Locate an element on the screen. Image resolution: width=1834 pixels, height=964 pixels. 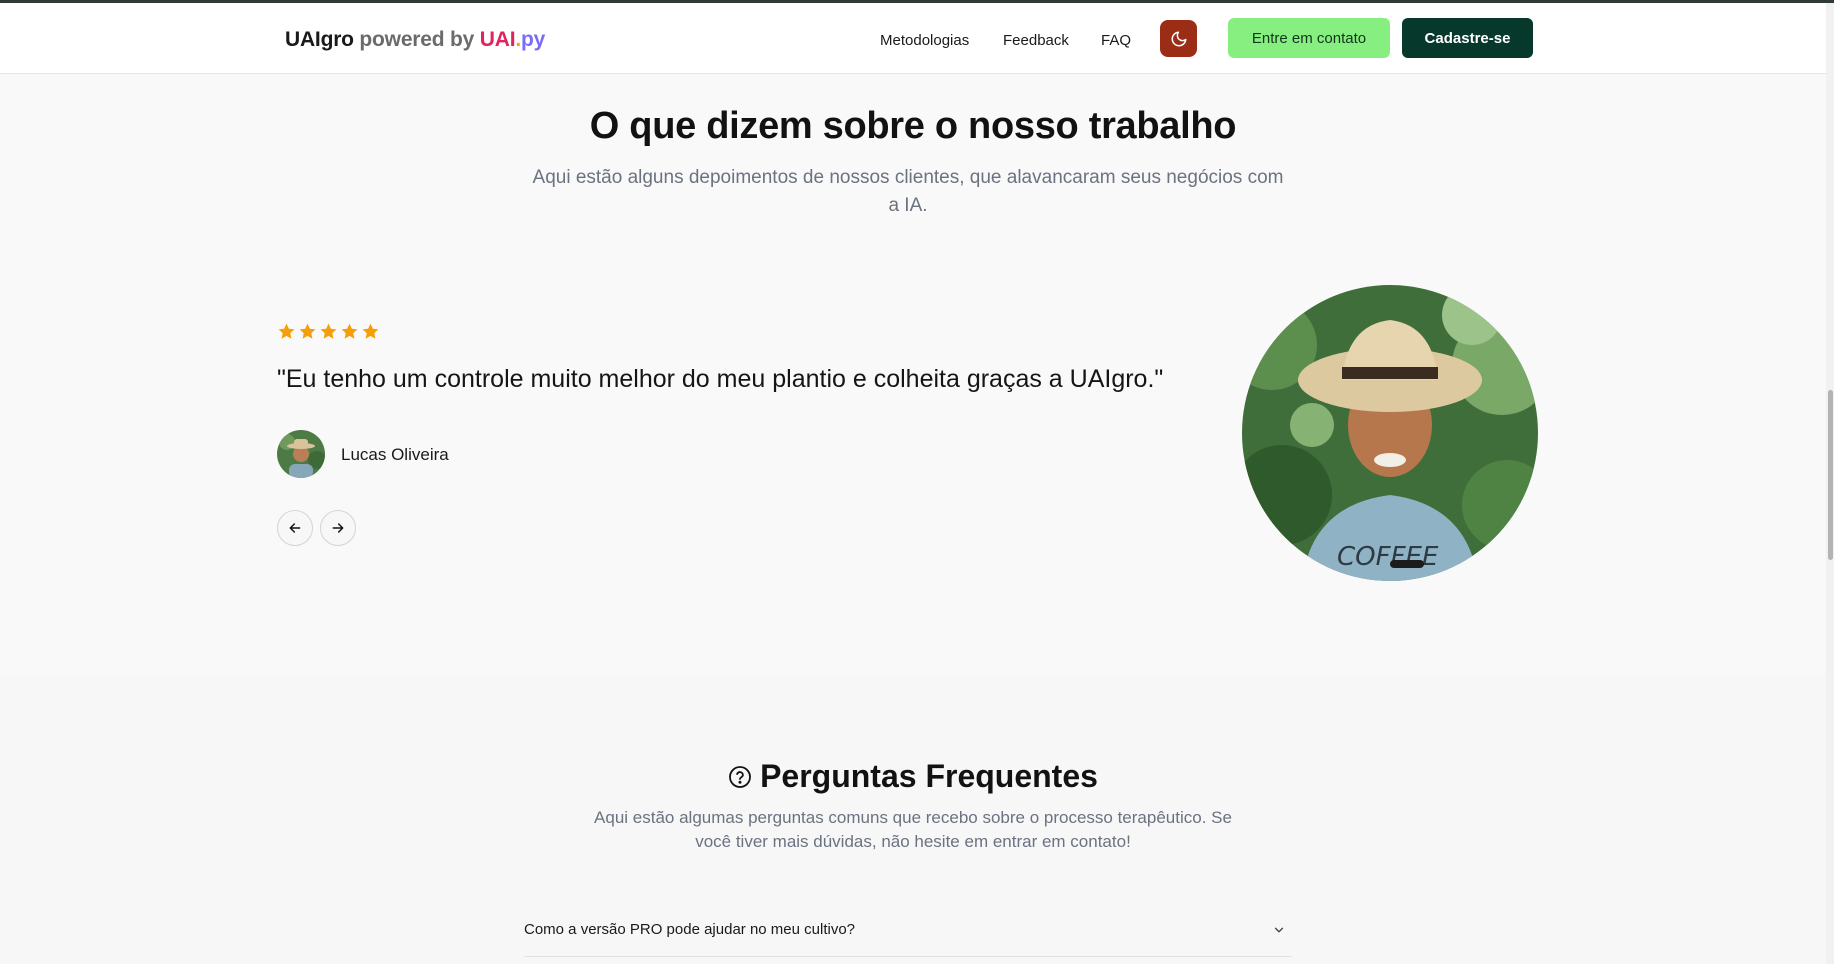
moon-icon is located at coordinates (1178, 38).